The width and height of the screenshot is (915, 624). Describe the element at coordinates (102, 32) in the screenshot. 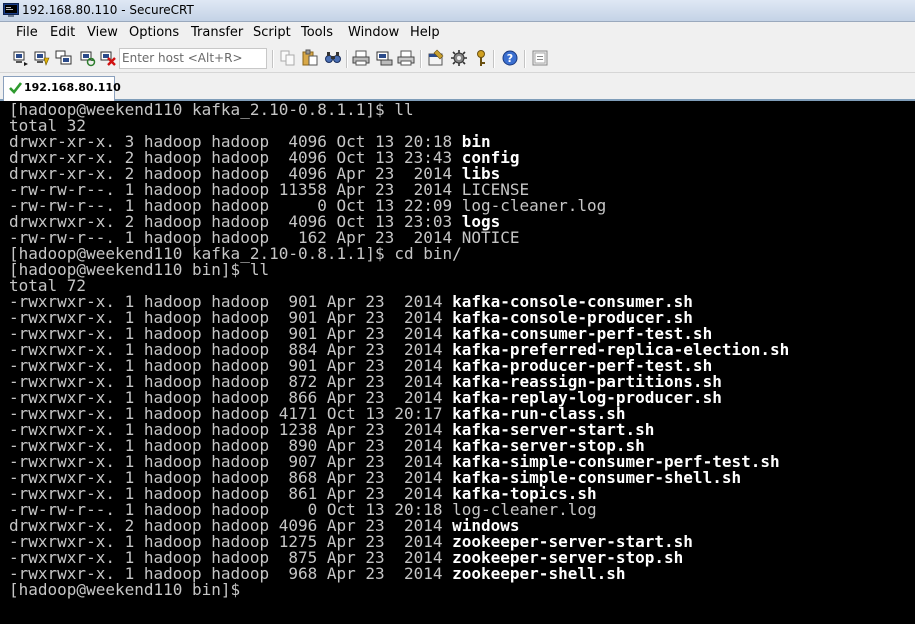

I see `menu-view: View` at that location.